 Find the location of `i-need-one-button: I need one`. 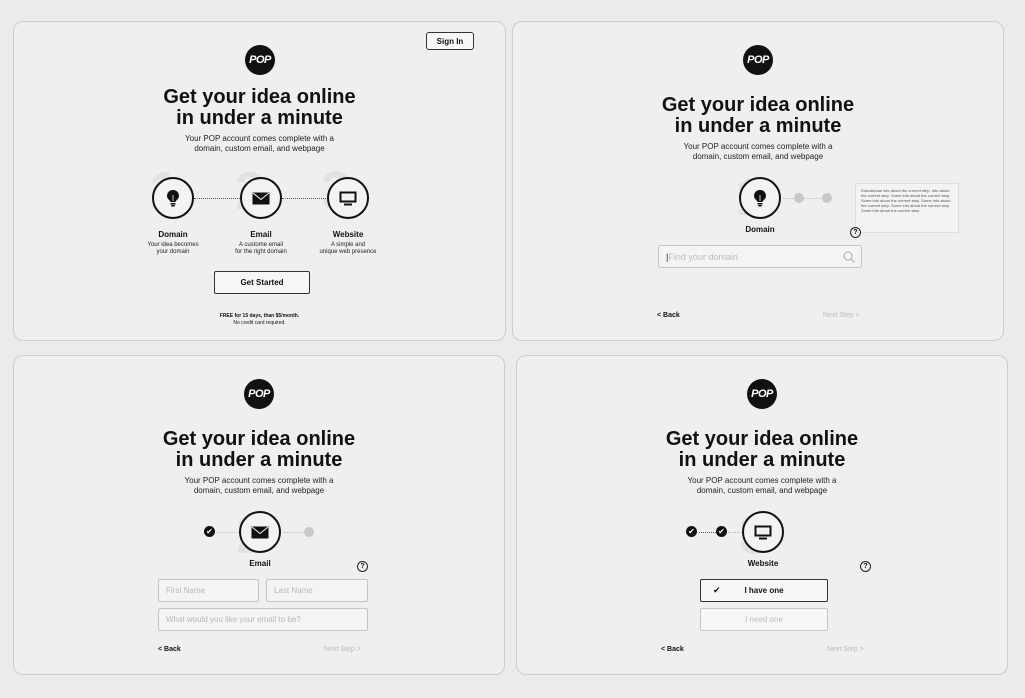

i-need-one-button: I need one is located at coordinates (764, 619).